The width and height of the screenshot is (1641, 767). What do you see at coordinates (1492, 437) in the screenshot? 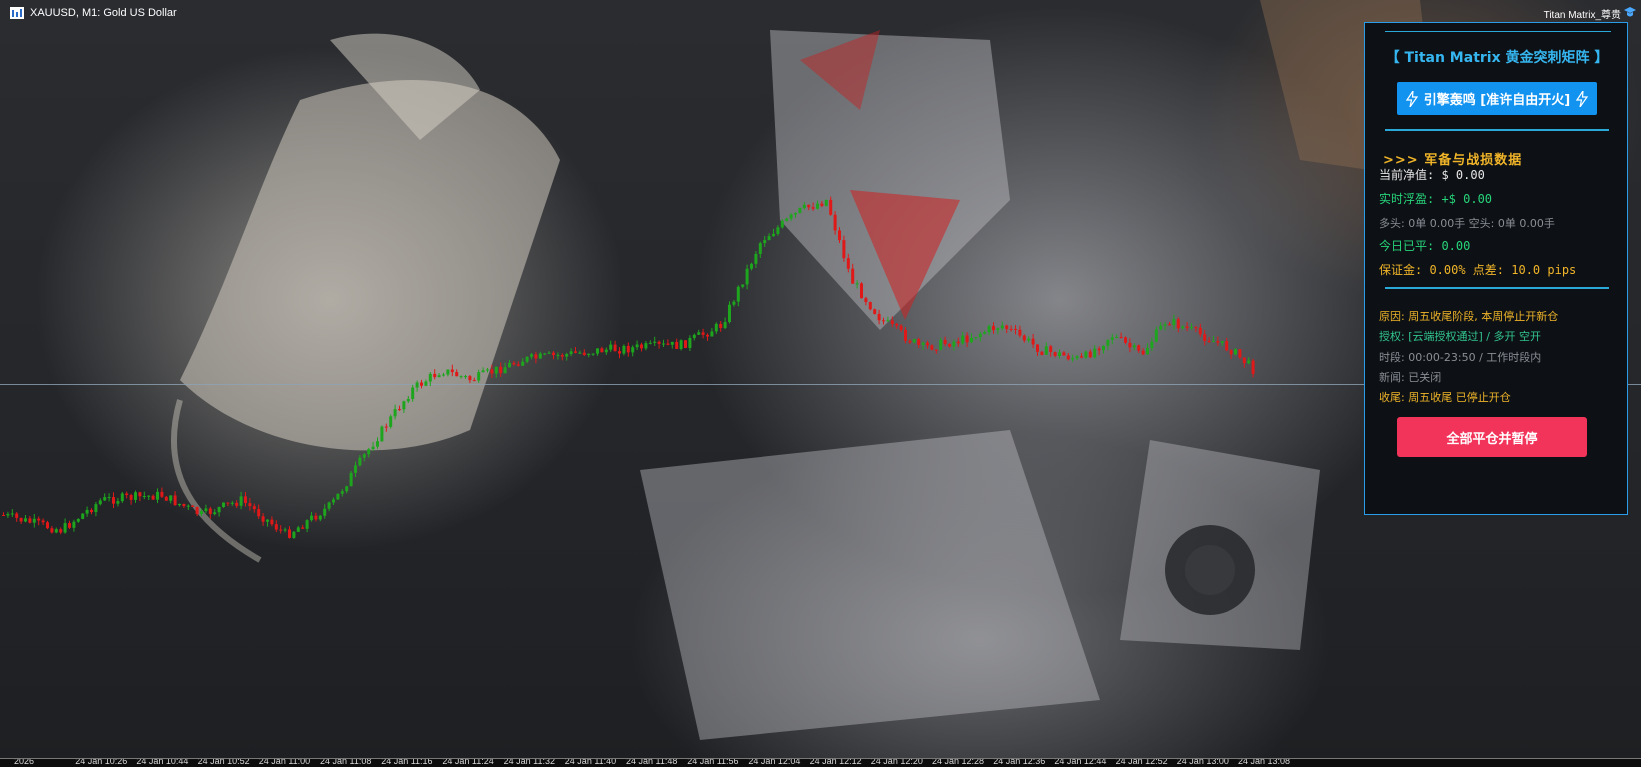
I see `close-all-and-pause-button: 全部平仓并暂停` at bounding box center [1492, 437].